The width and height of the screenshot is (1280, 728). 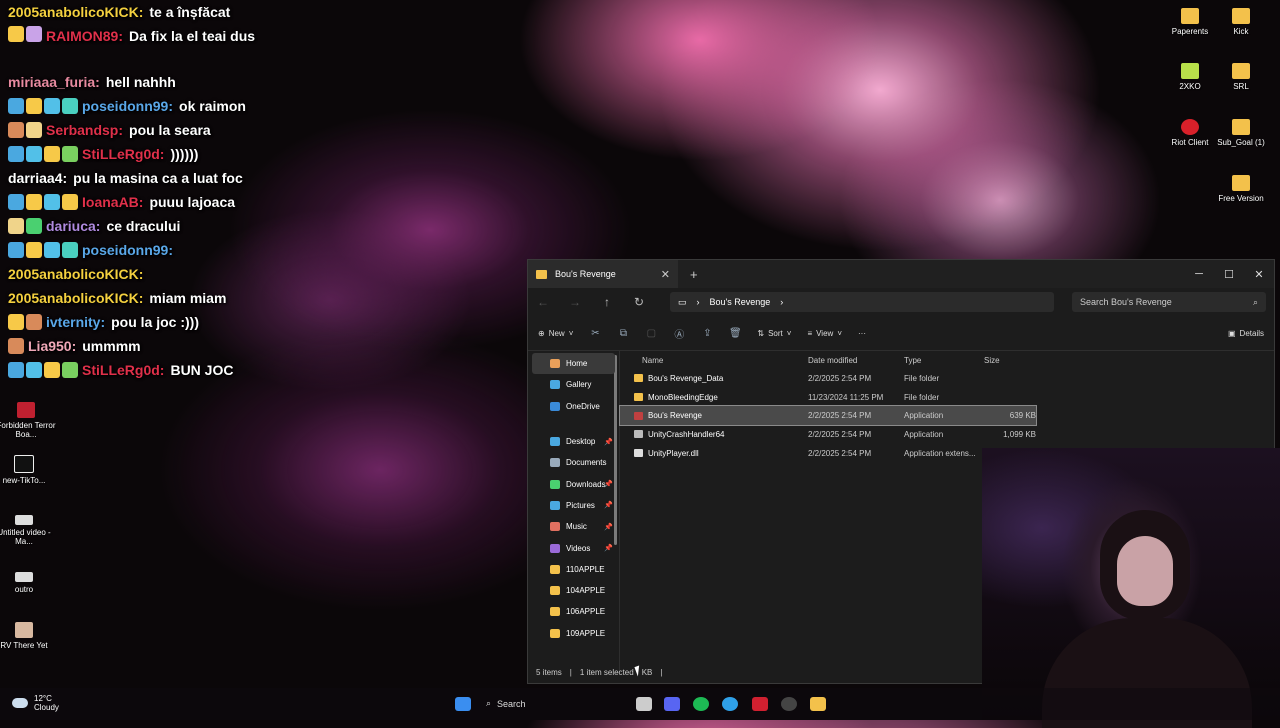 I want to click on address-bar: ▭ › Bou's Revenge ›, so click(x=862, y=302).